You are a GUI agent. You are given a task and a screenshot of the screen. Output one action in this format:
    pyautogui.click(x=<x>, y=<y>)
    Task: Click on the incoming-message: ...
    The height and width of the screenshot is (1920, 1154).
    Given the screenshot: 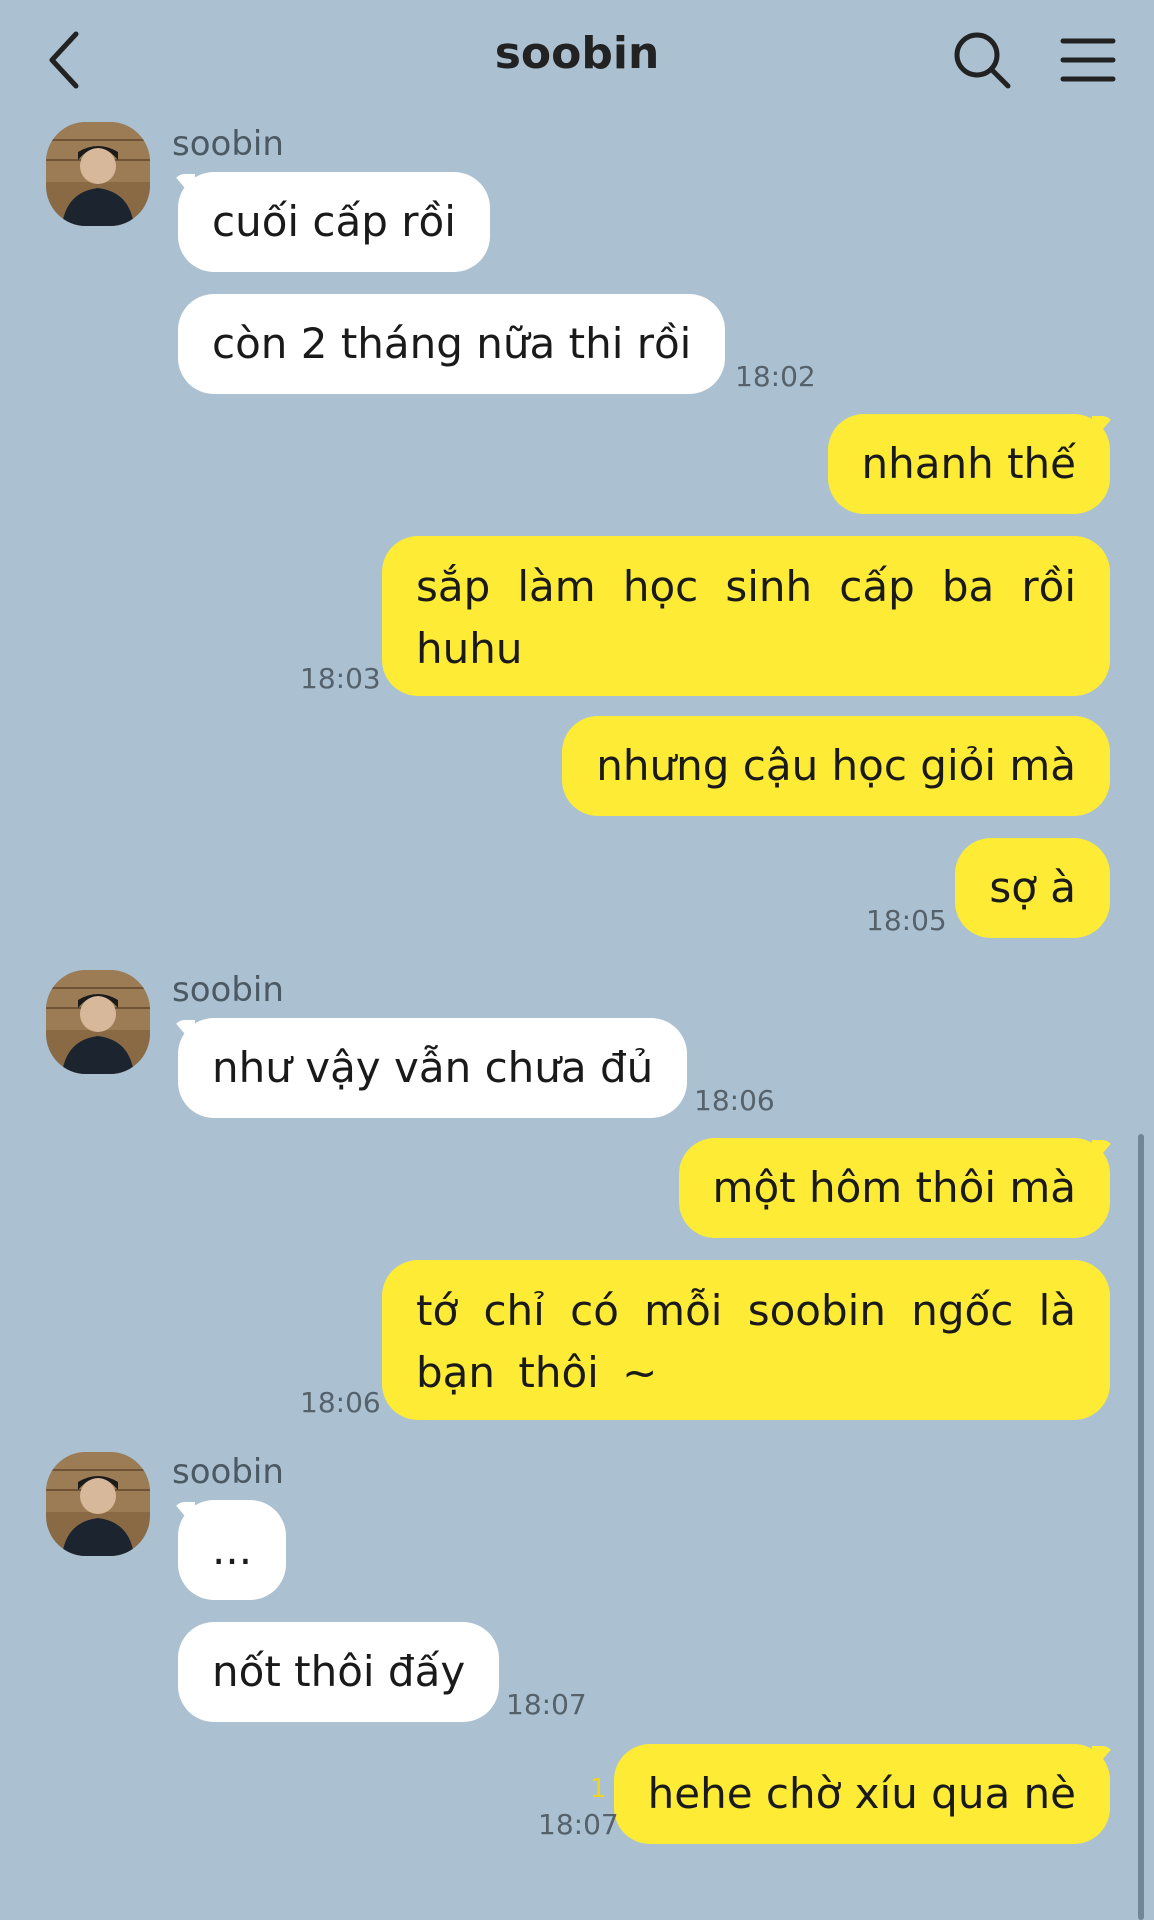 What is the action you would take?
    pyautogui.click(x=232, y=1550)
    